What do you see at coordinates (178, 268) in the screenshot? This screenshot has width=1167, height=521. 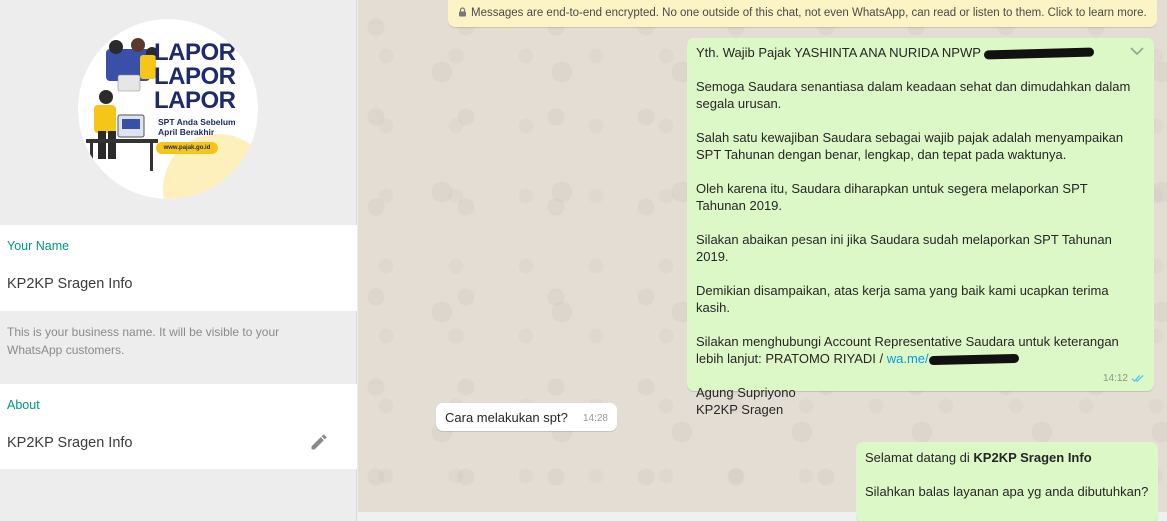 I see `your-name-section: Your Name KP2KP Sragen Info` at bounding box center [178, 268].